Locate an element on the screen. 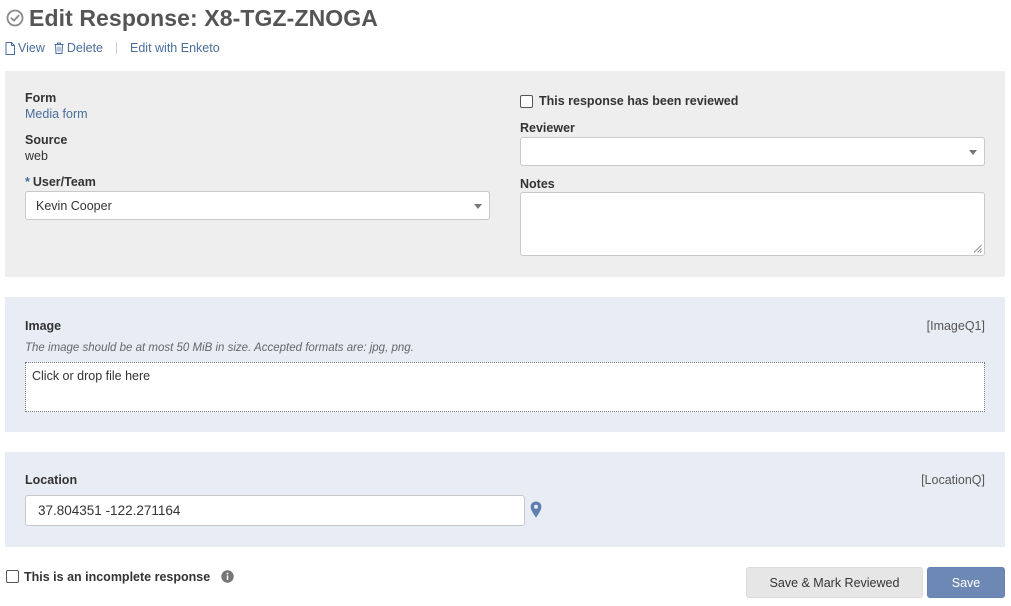  save-button: Save is located at coordinates (966, 582).